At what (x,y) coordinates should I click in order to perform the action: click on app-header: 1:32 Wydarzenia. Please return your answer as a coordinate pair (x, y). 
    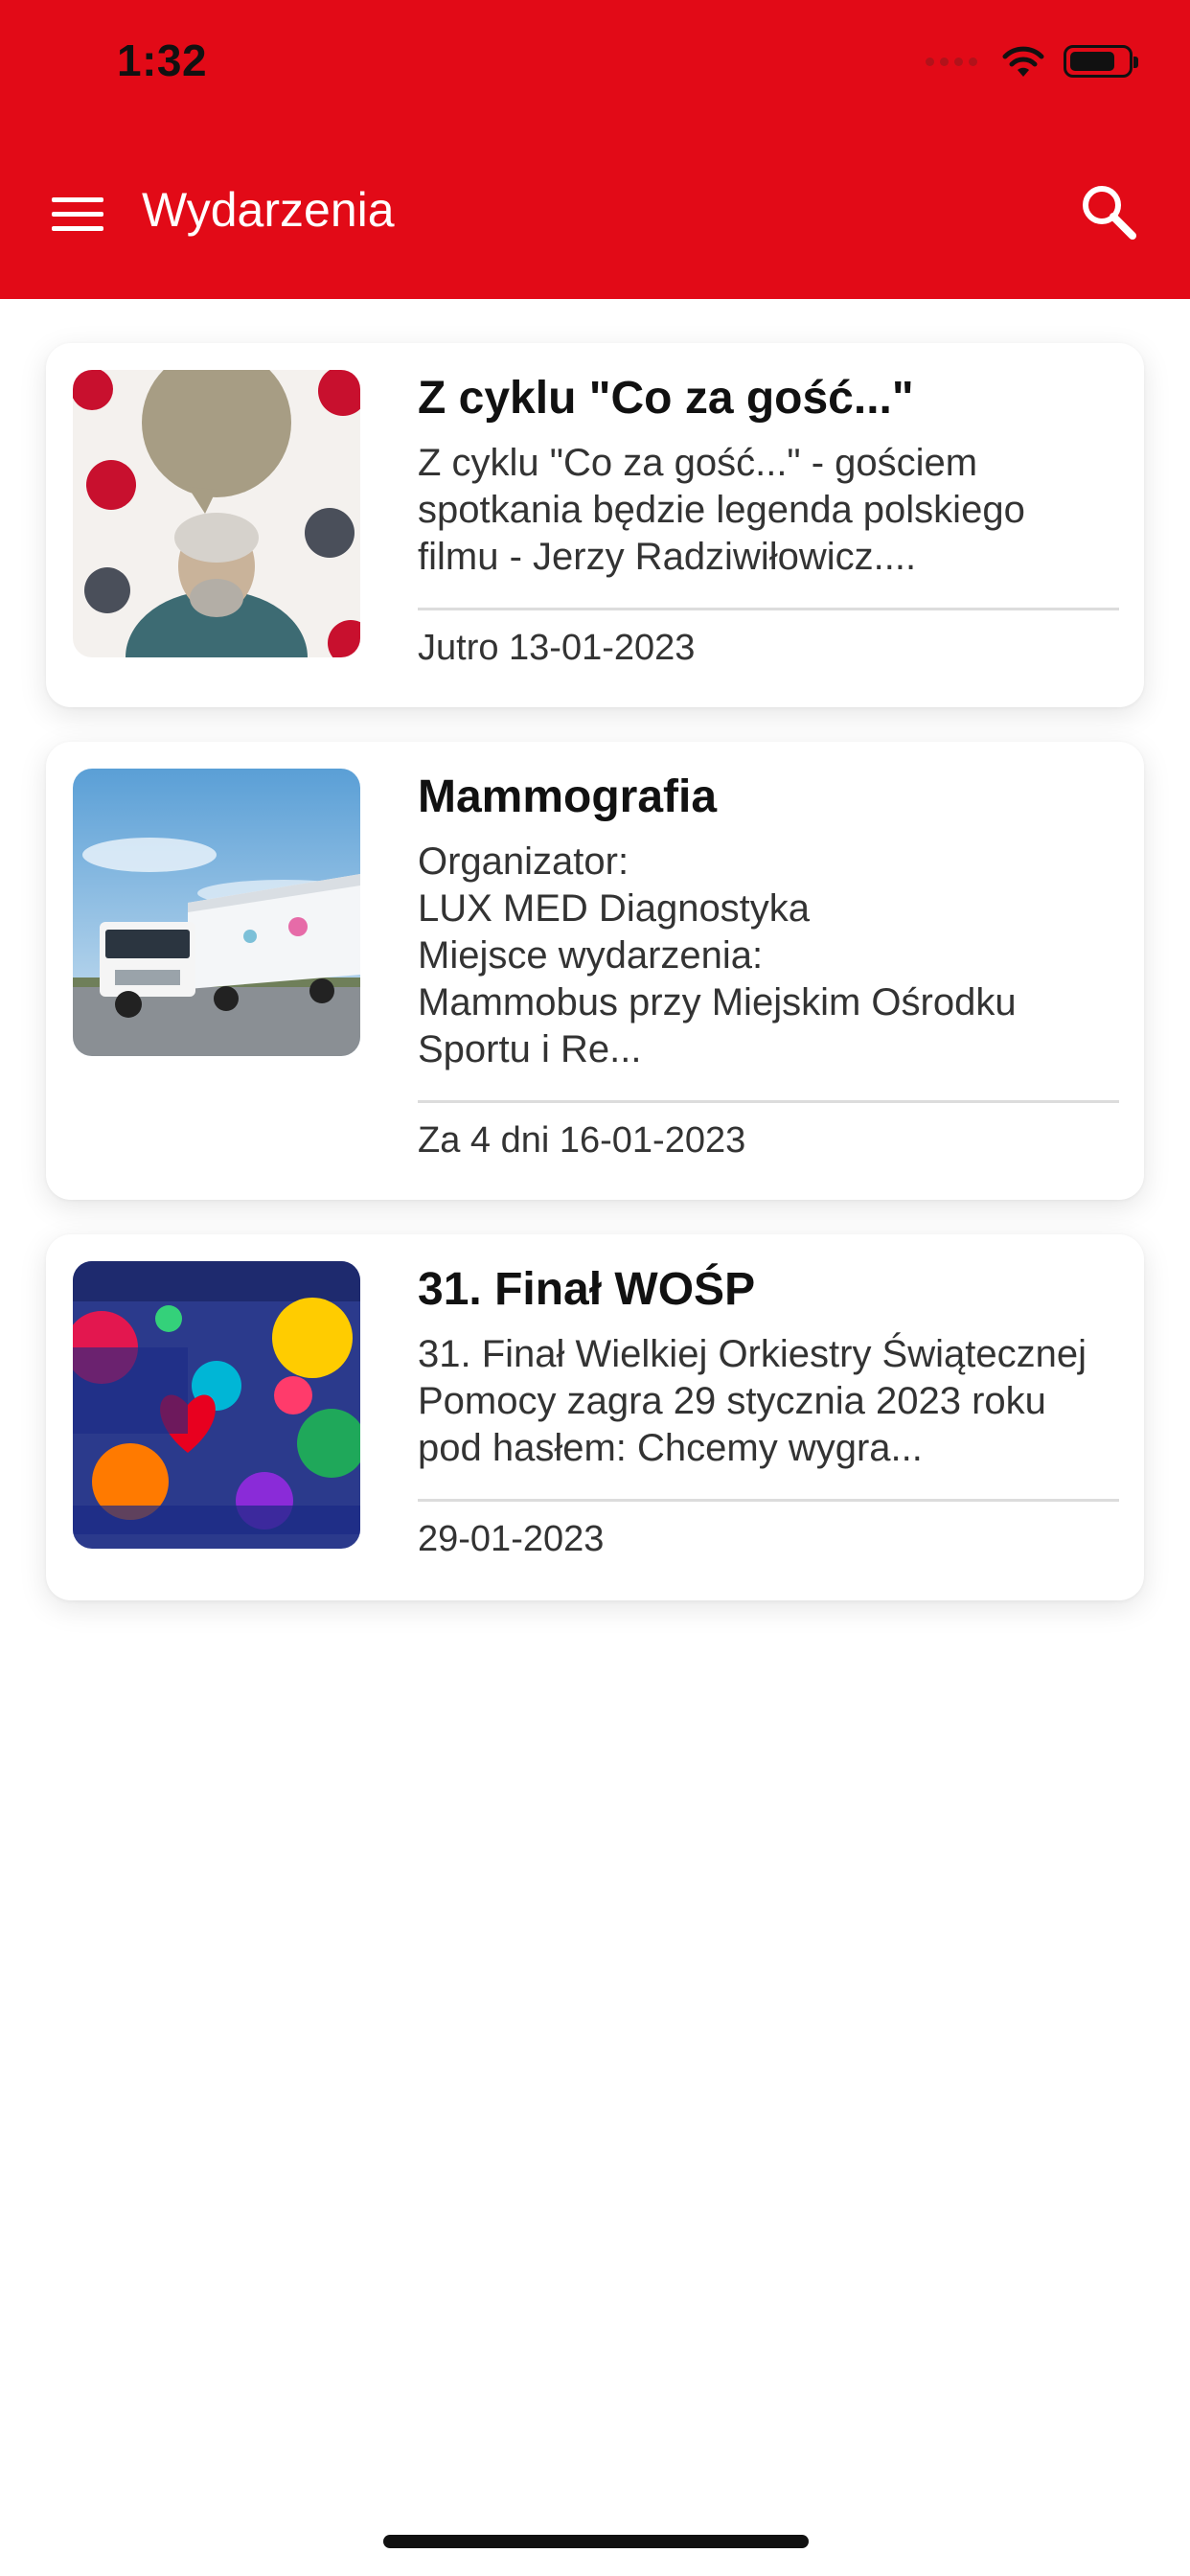
    Looking at the image, I should click on (595, 149).